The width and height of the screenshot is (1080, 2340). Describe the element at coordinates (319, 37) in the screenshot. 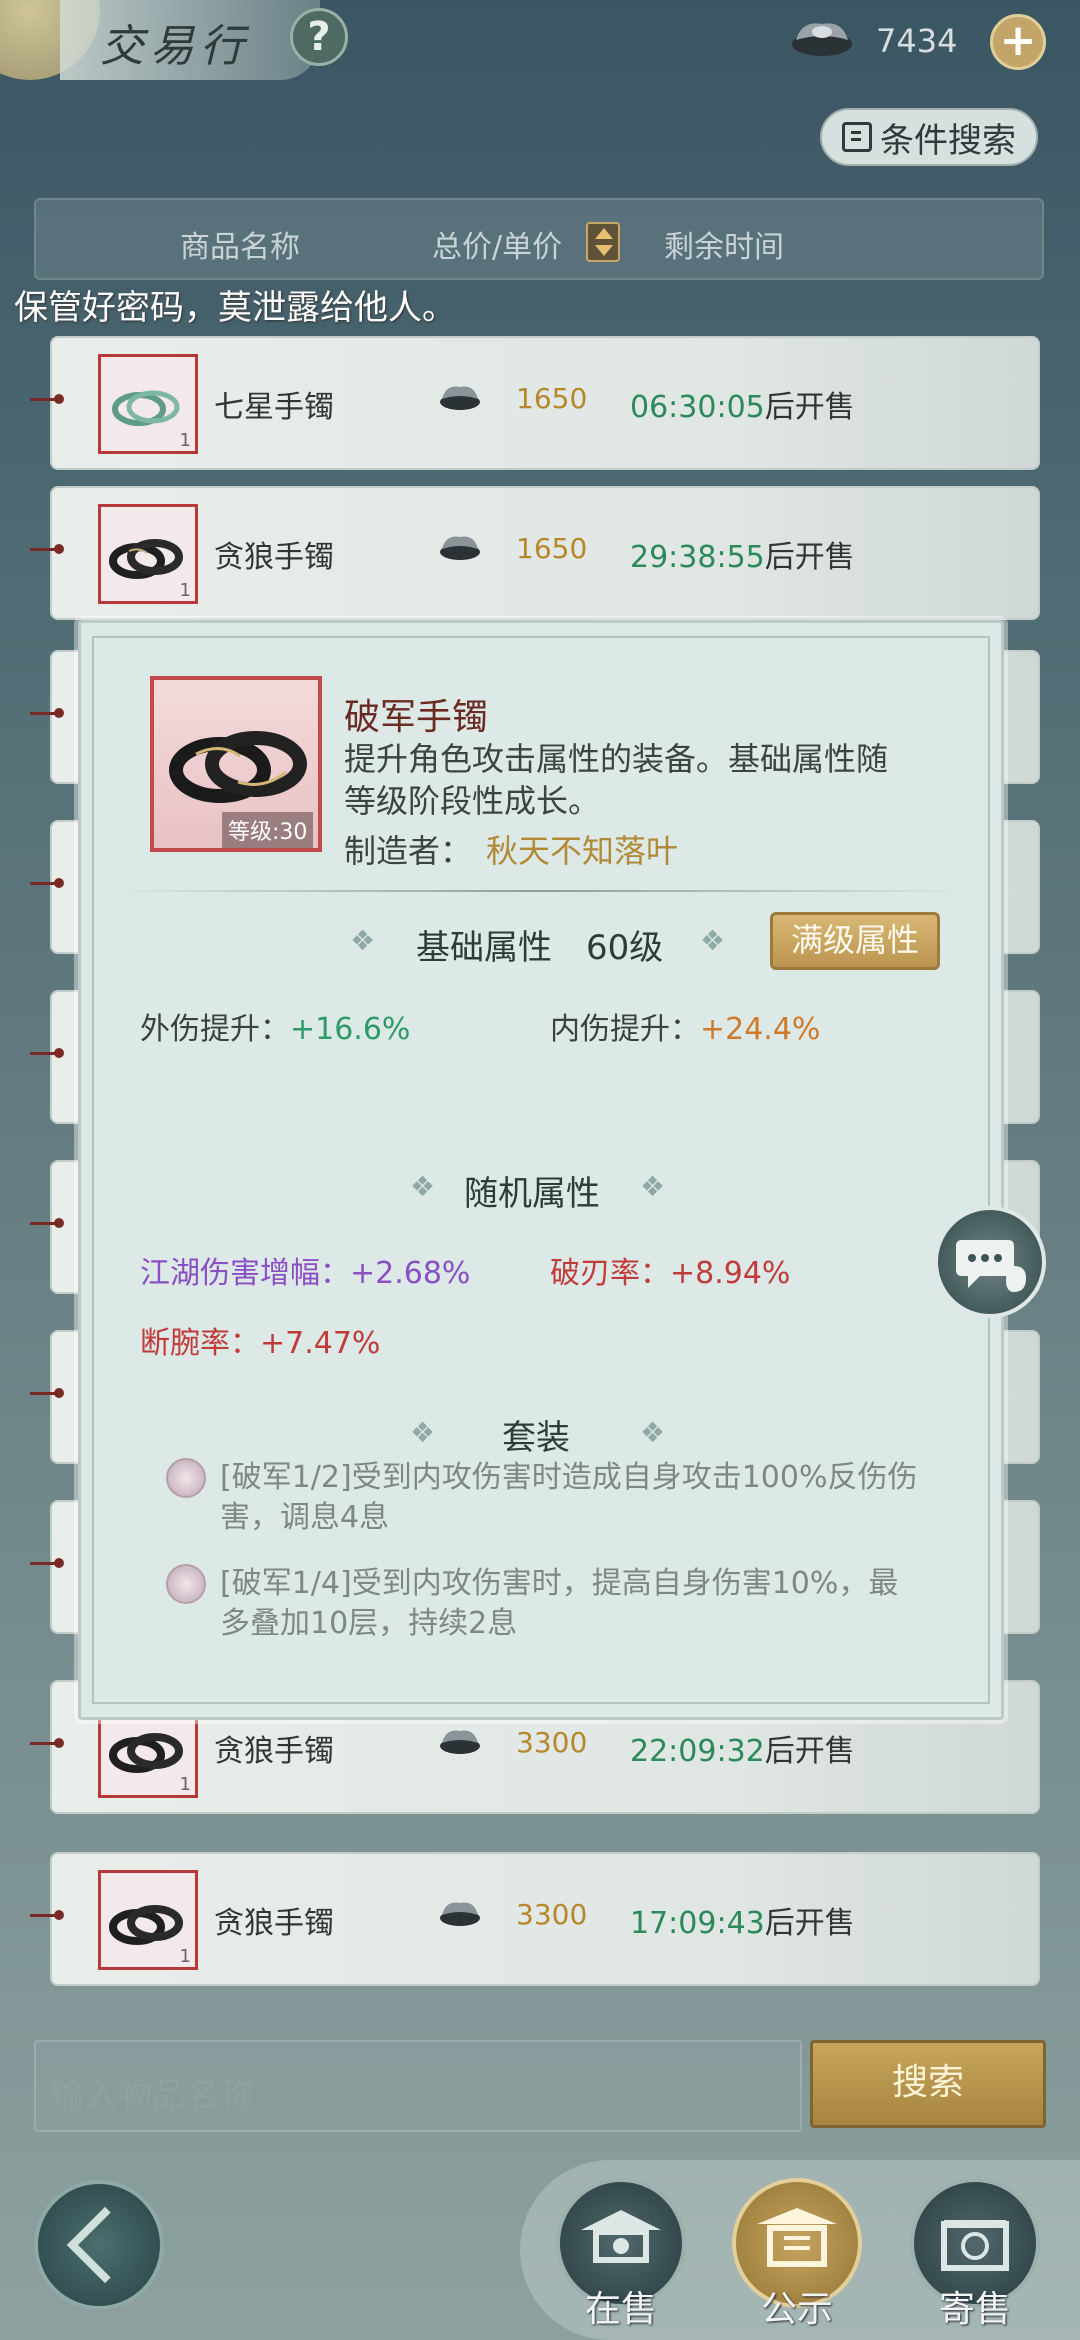

I see `help-icon: ?` at that location.